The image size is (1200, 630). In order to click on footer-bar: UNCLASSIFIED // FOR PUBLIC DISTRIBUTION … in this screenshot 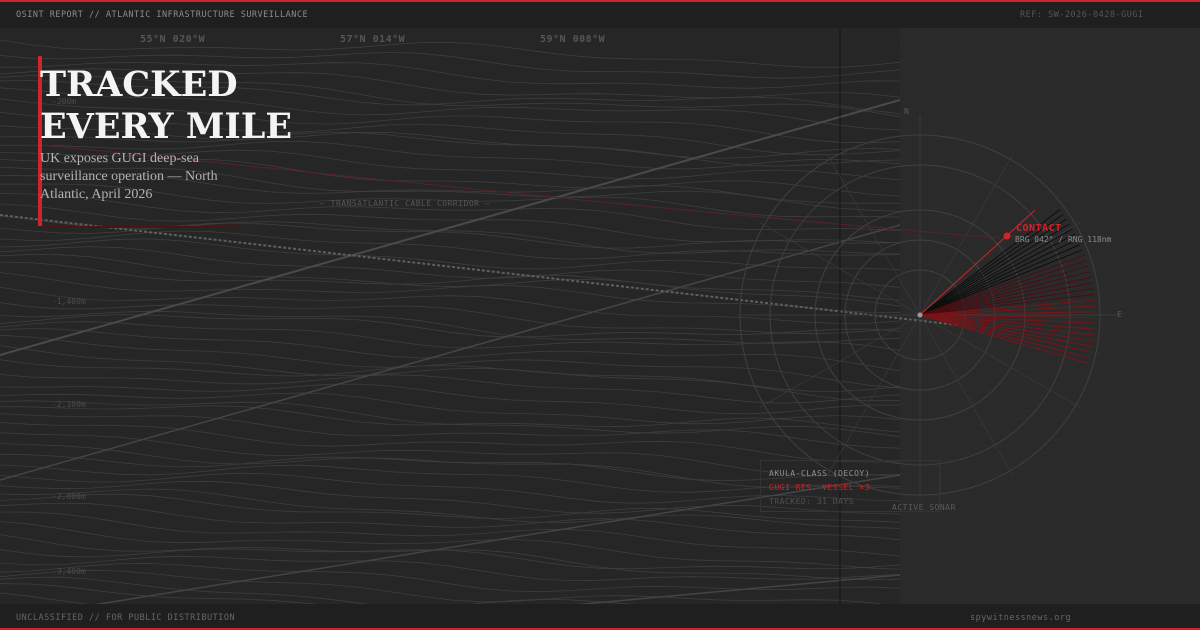, I will do `click(600, 616)`.